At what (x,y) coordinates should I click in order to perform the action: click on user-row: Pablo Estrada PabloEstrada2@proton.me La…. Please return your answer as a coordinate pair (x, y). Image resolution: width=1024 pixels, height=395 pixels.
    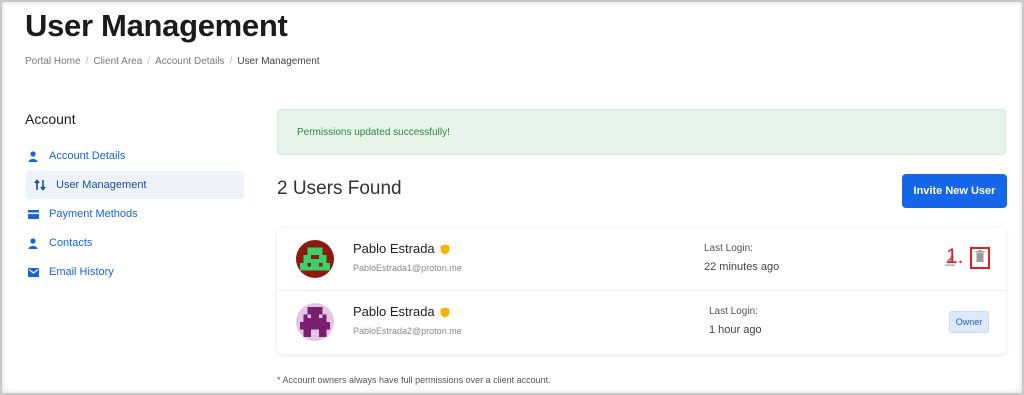
    Looking at the image, I should click on (641, 322).